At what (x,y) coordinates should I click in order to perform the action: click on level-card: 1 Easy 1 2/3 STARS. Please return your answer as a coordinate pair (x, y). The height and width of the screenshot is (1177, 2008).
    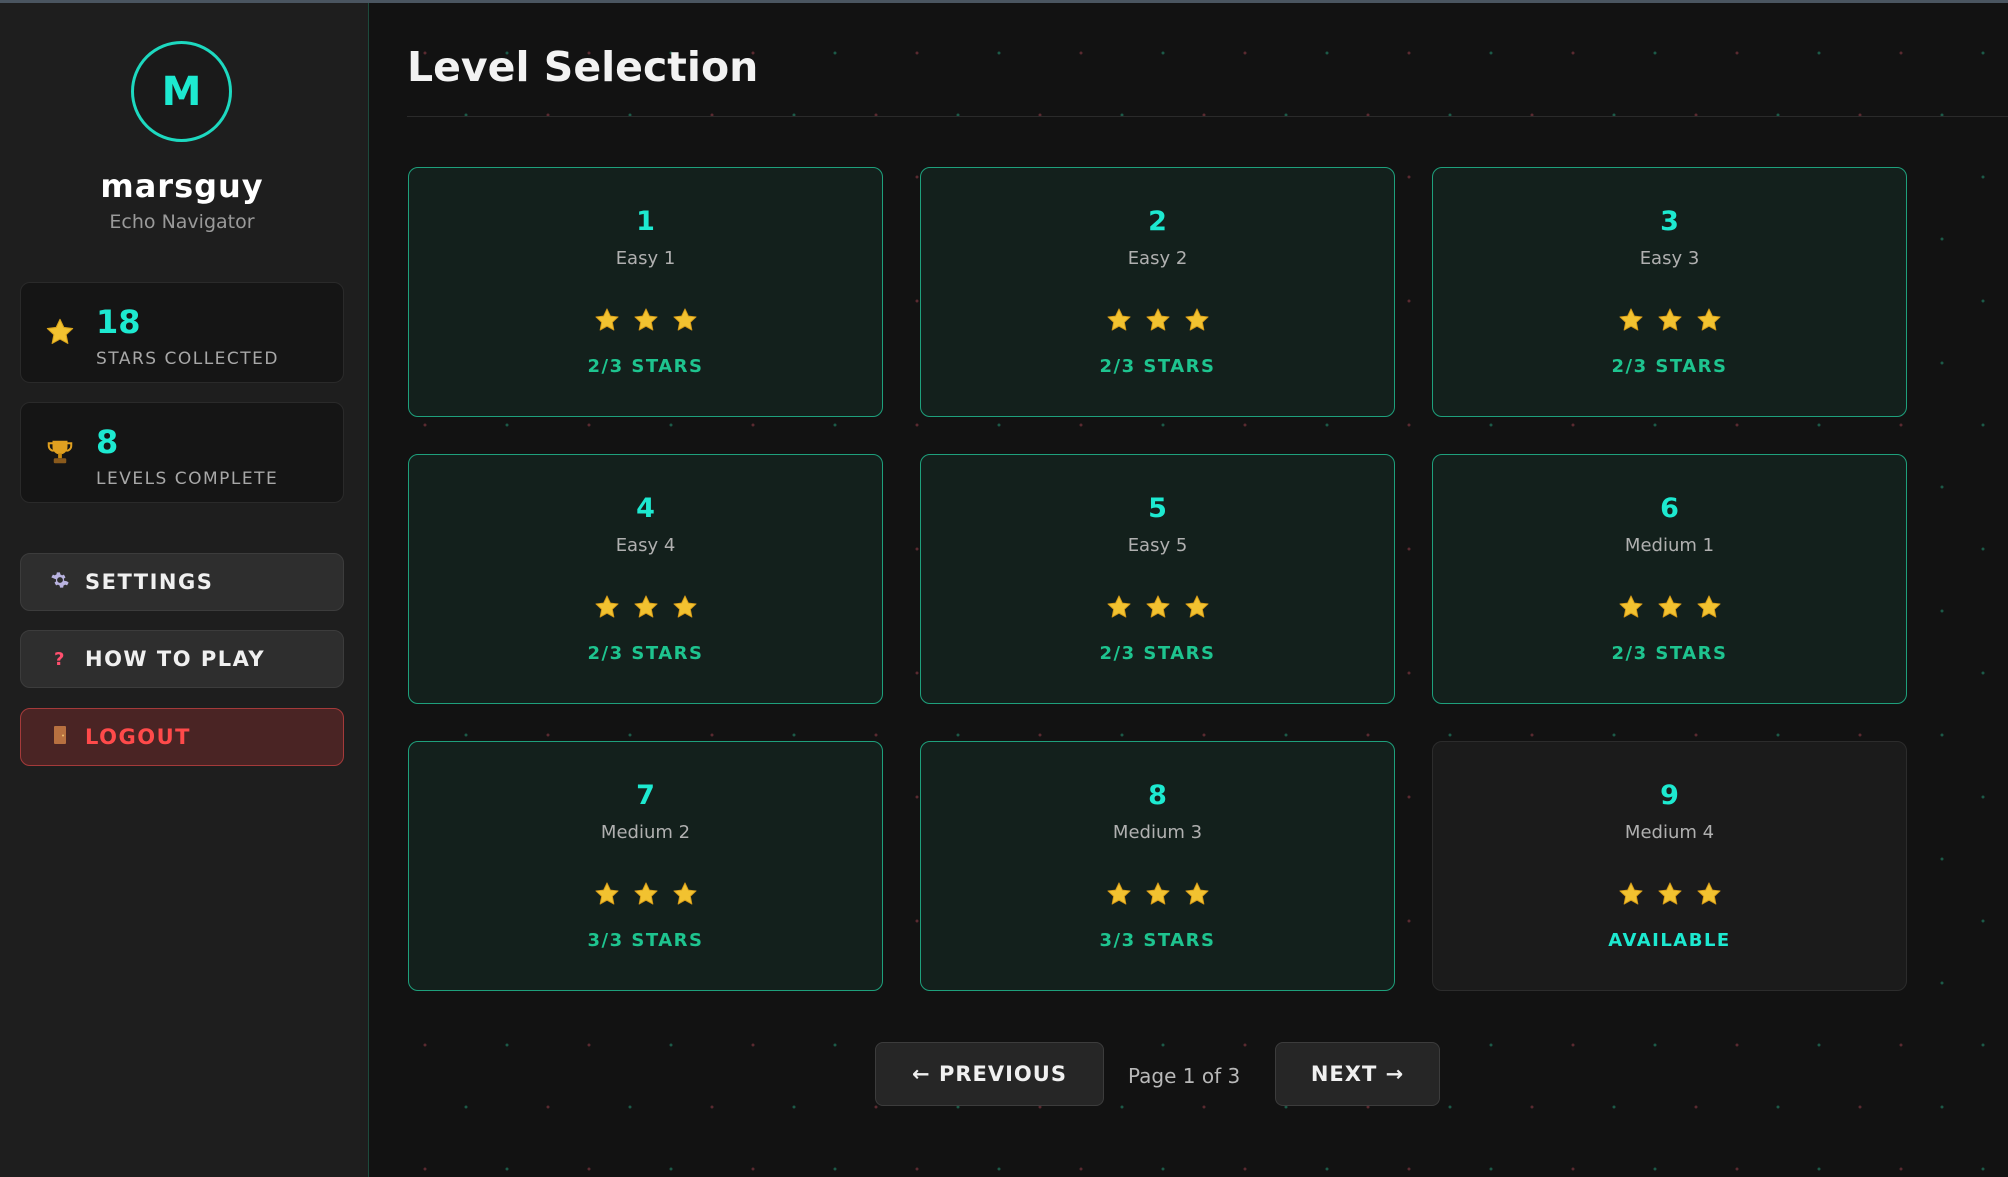
    Looking at the image, I should click on (645, 292).